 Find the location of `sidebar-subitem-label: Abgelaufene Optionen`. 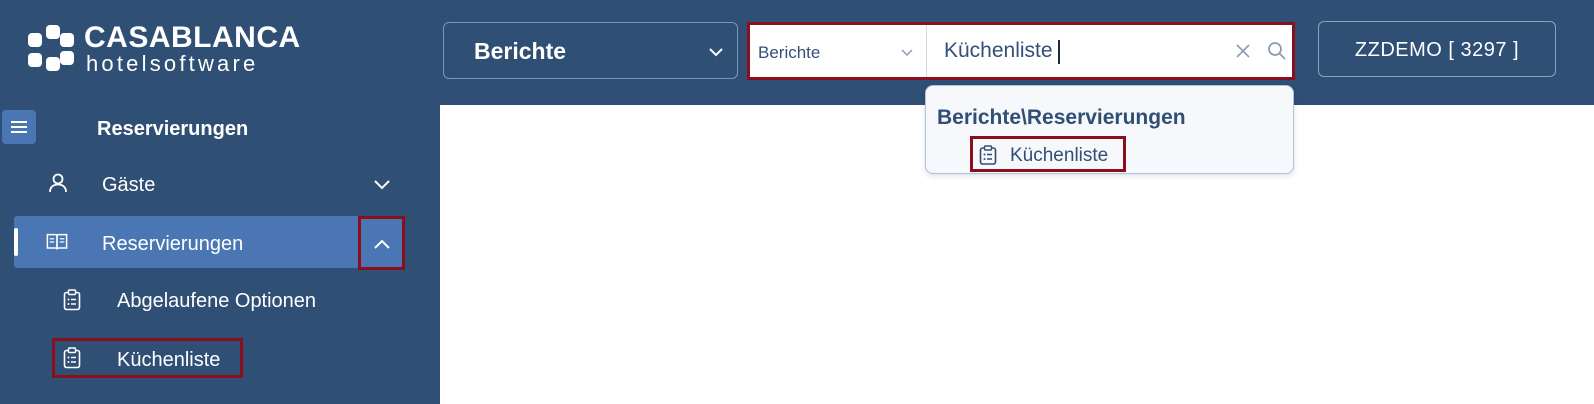

sidebar-subitem-label: Abgelaufene Optionen is located at coordinates (217, 301).